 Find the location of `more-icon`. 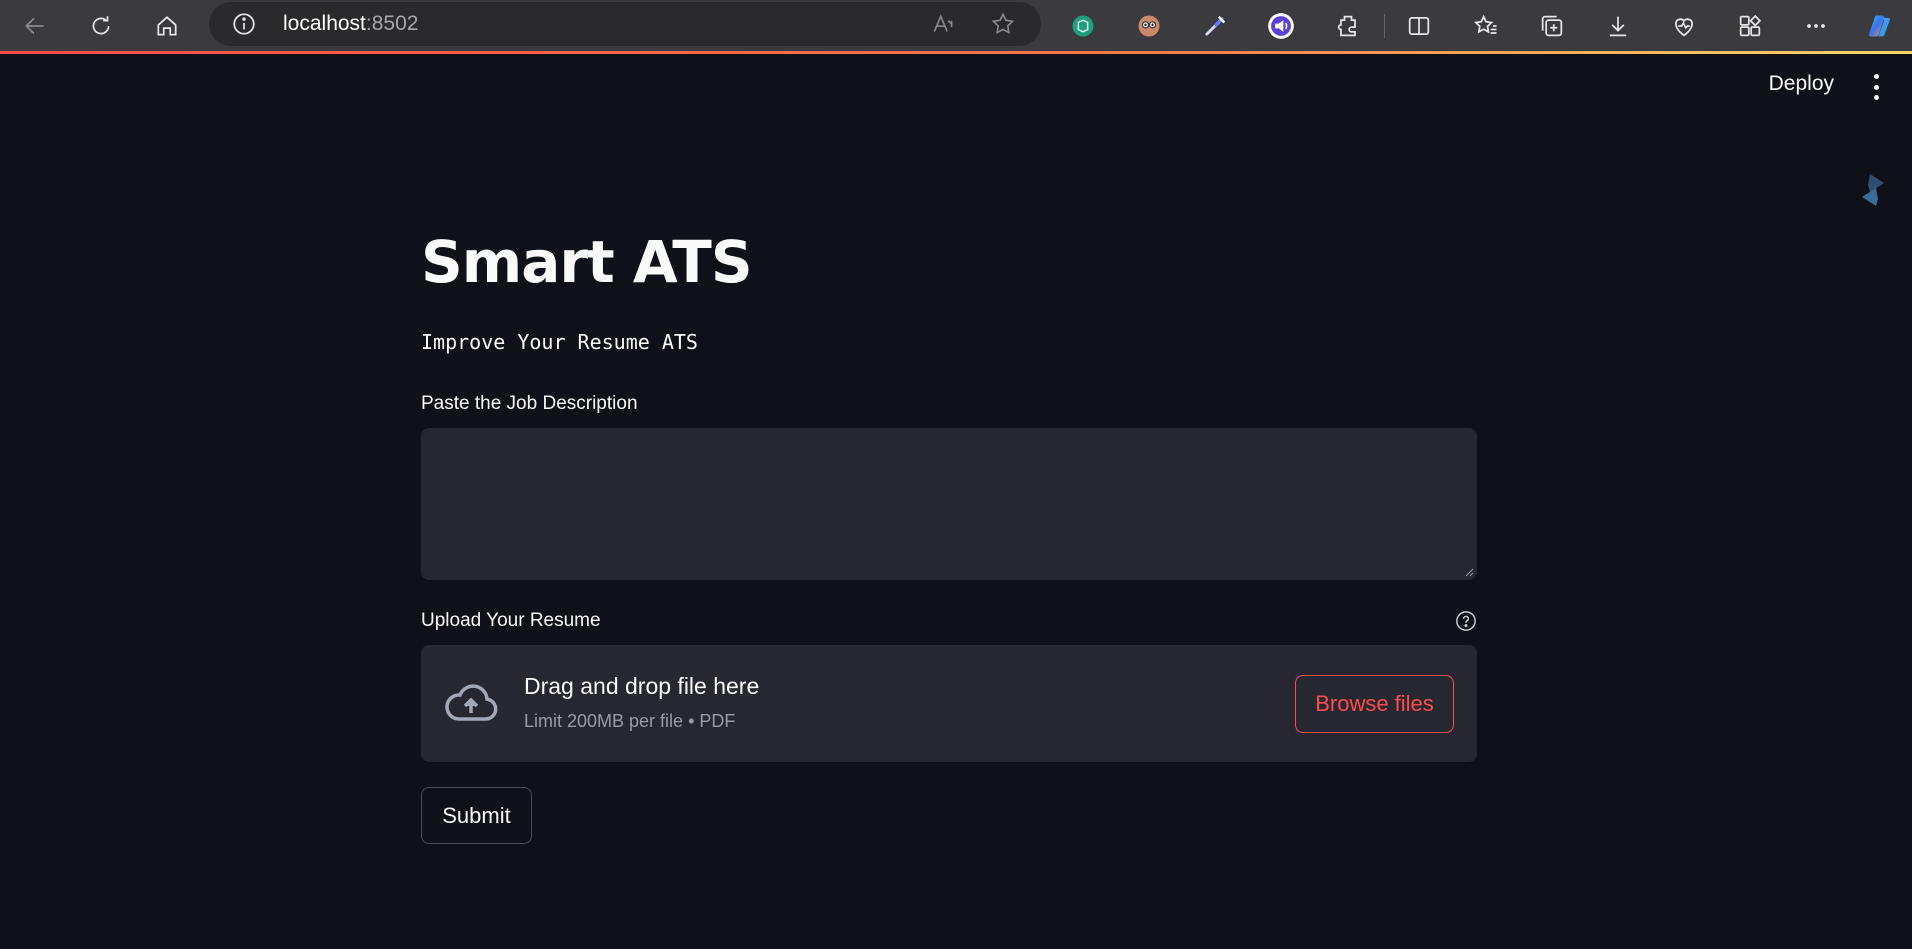

more-icon is located at coordinates (1816, 26).